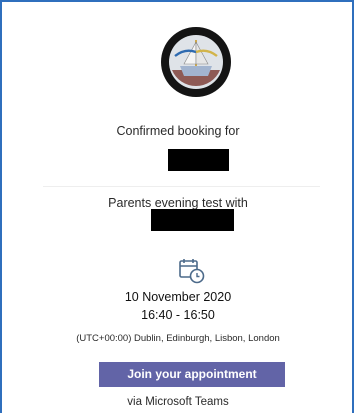 Image resolution: width=356 pixels, height=413 pixels. What do you see at coordinates (178, 203) in the screenshot?
I see `service-label: Parents evening test with` at bounding box center [178, 203].